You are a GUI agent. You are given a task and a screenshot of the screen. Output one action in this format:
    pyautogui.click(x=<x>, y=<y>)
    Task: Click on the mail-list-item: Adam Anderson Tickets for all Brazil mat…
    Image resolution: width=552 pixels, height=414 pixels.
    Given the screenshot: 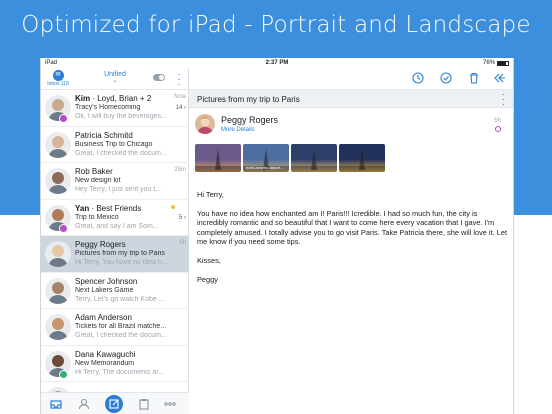 What is the action you would take?
    pyautogui.click(x=115, y=327)
    